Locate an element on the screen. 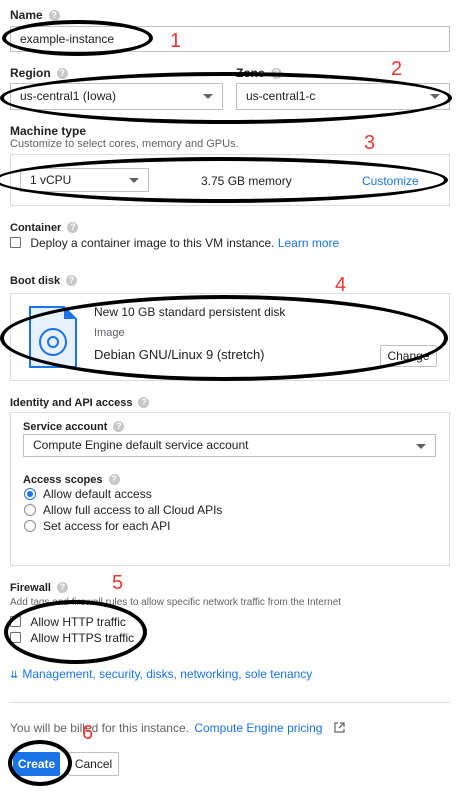  region-label: Region? is located at coordinates (39, 73).